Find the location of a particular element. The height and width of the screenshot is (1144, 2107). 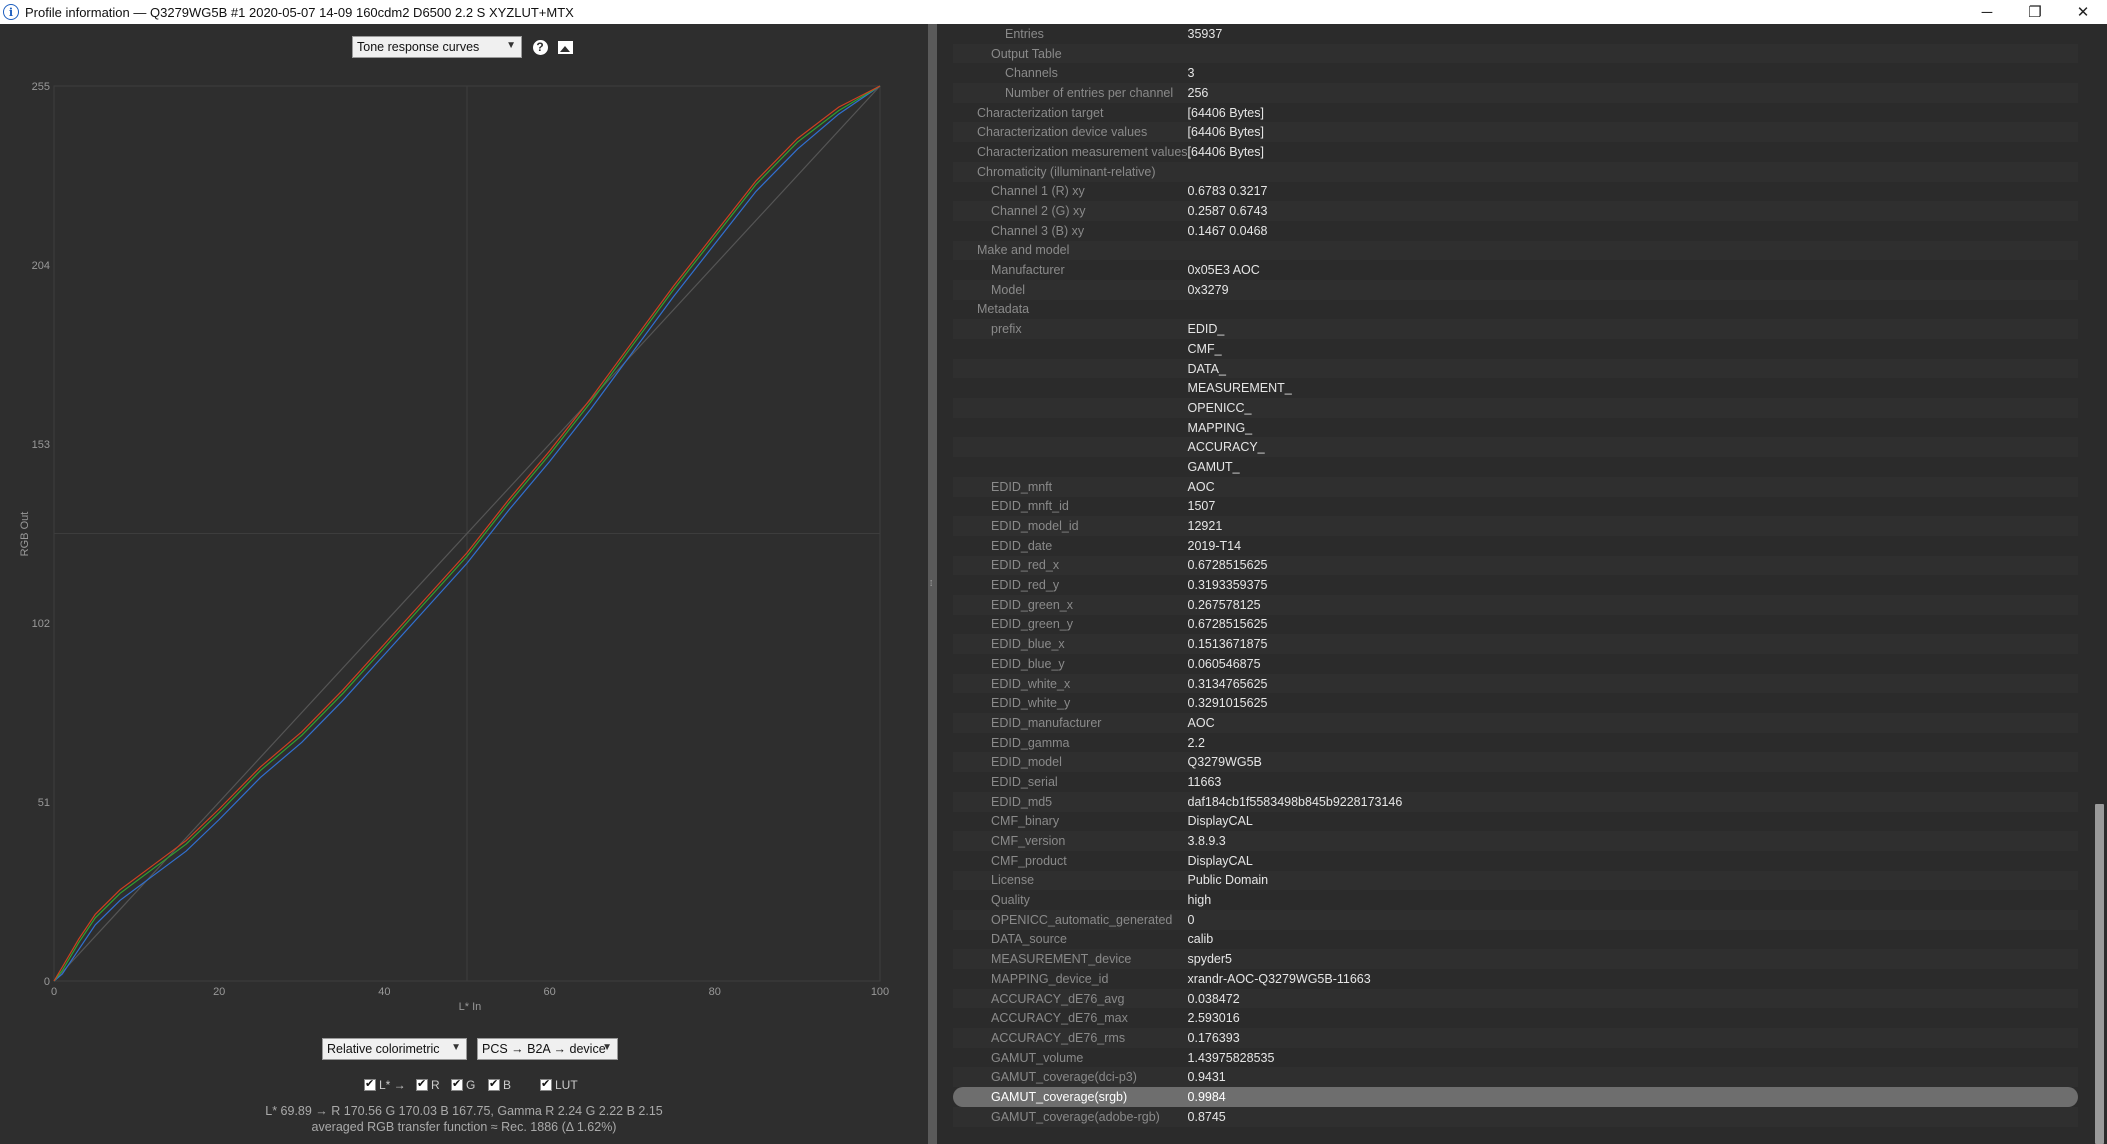

property-row: DATA_ is located at coordinates (1515, 368).